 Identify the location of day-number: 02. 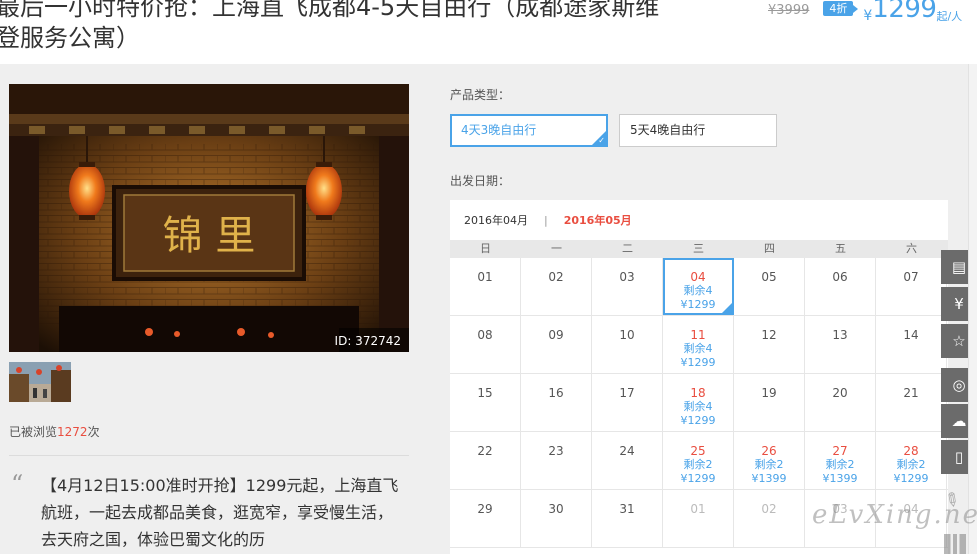
(769, 509).